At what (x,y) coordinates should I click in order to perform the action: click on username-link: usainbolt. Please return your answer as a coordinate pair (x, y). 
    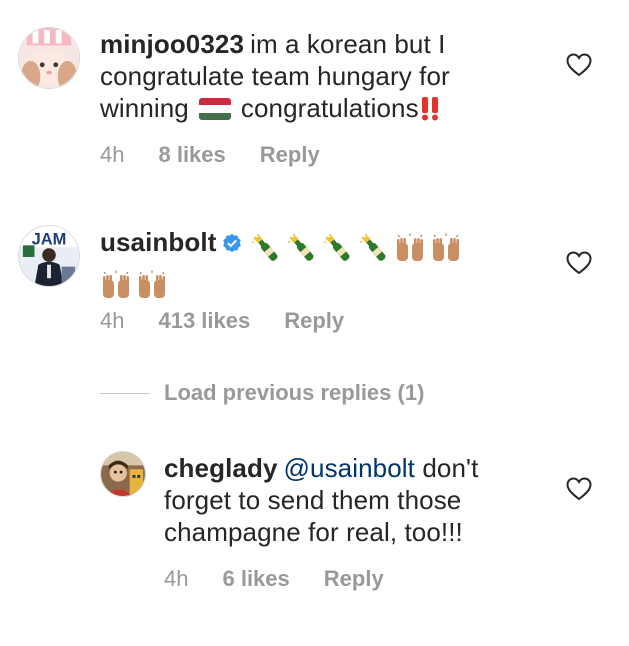
    Looking at the image, I should click on (158, 242).